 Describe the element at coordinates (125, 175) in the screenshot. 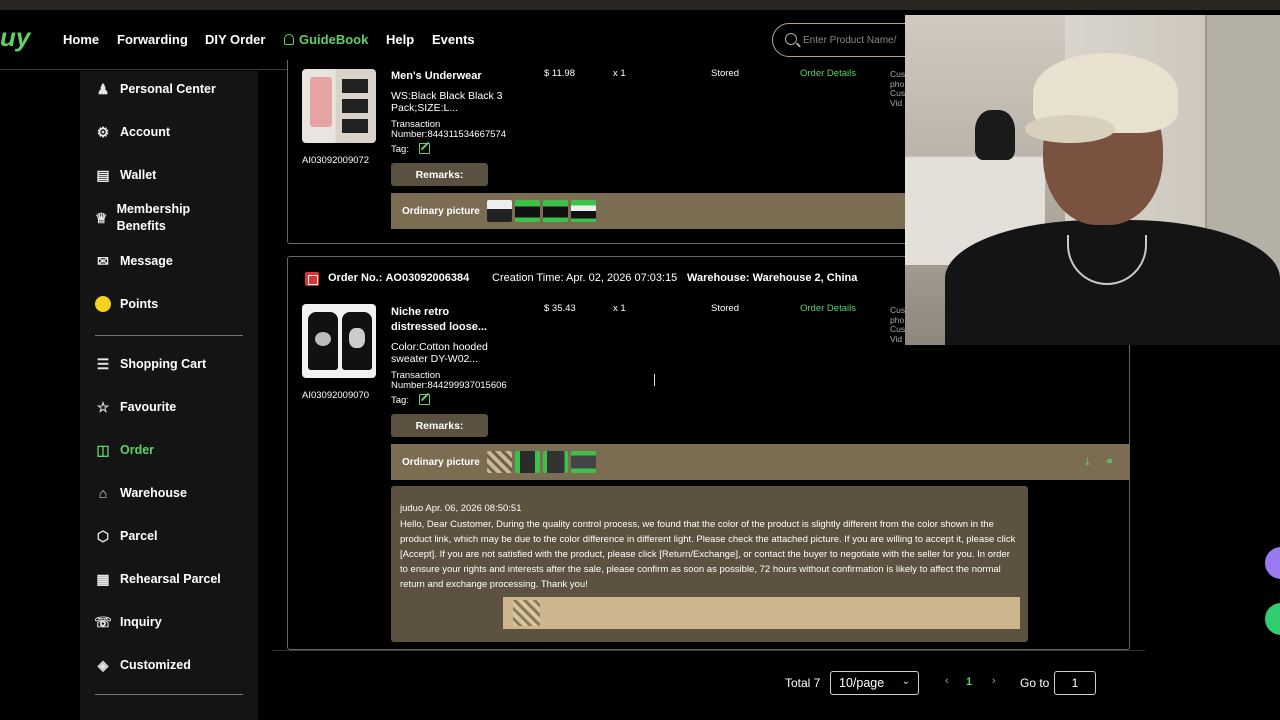

I see `sidebar-item-wallet: ▤ Wallet` at that location.